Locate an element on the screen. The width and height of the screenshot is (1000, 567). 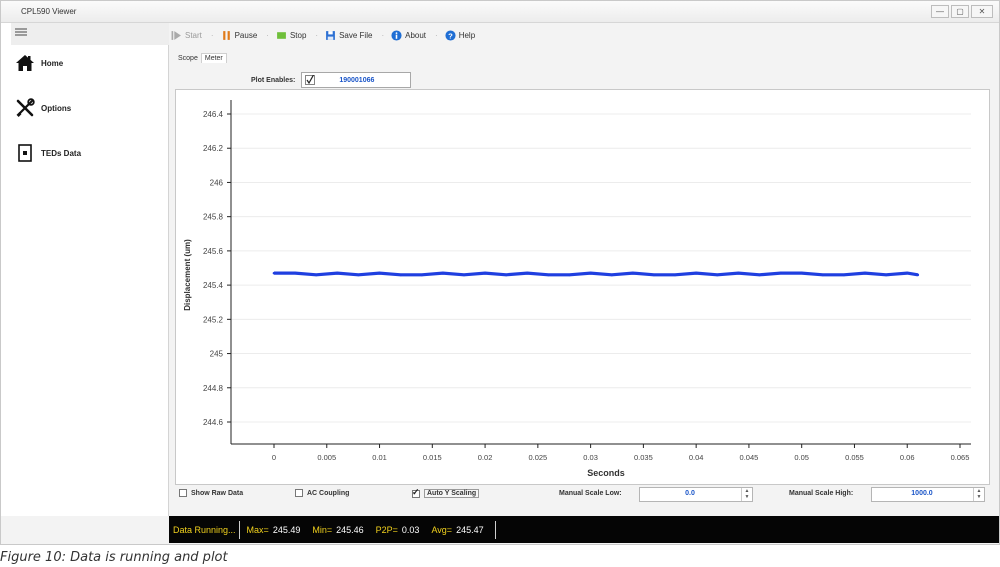
hamburger-icon is located at coordinates (21, 32).